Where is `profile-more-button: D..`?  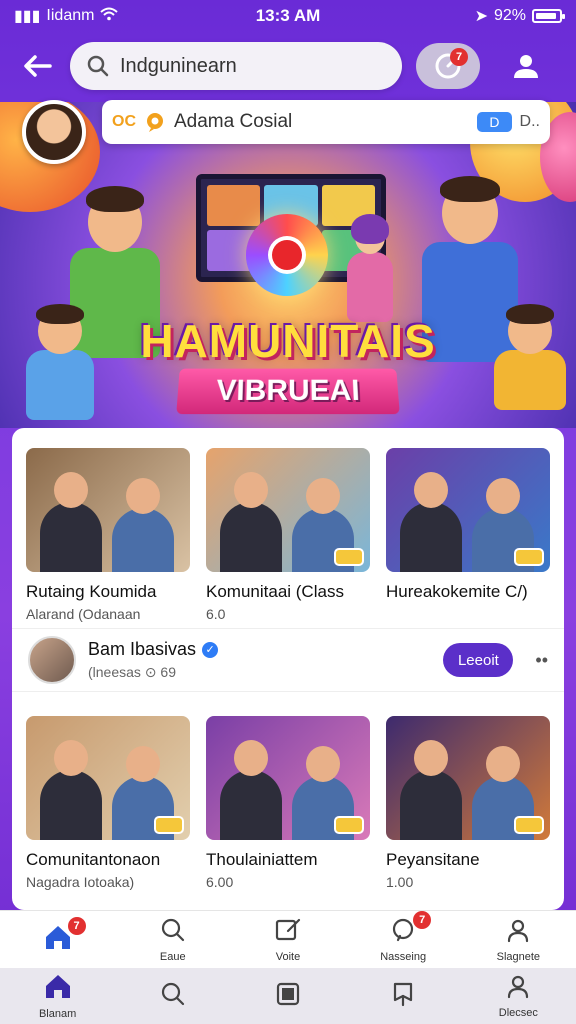 profile-more-button: D.. is located at coordinates (530, 122).